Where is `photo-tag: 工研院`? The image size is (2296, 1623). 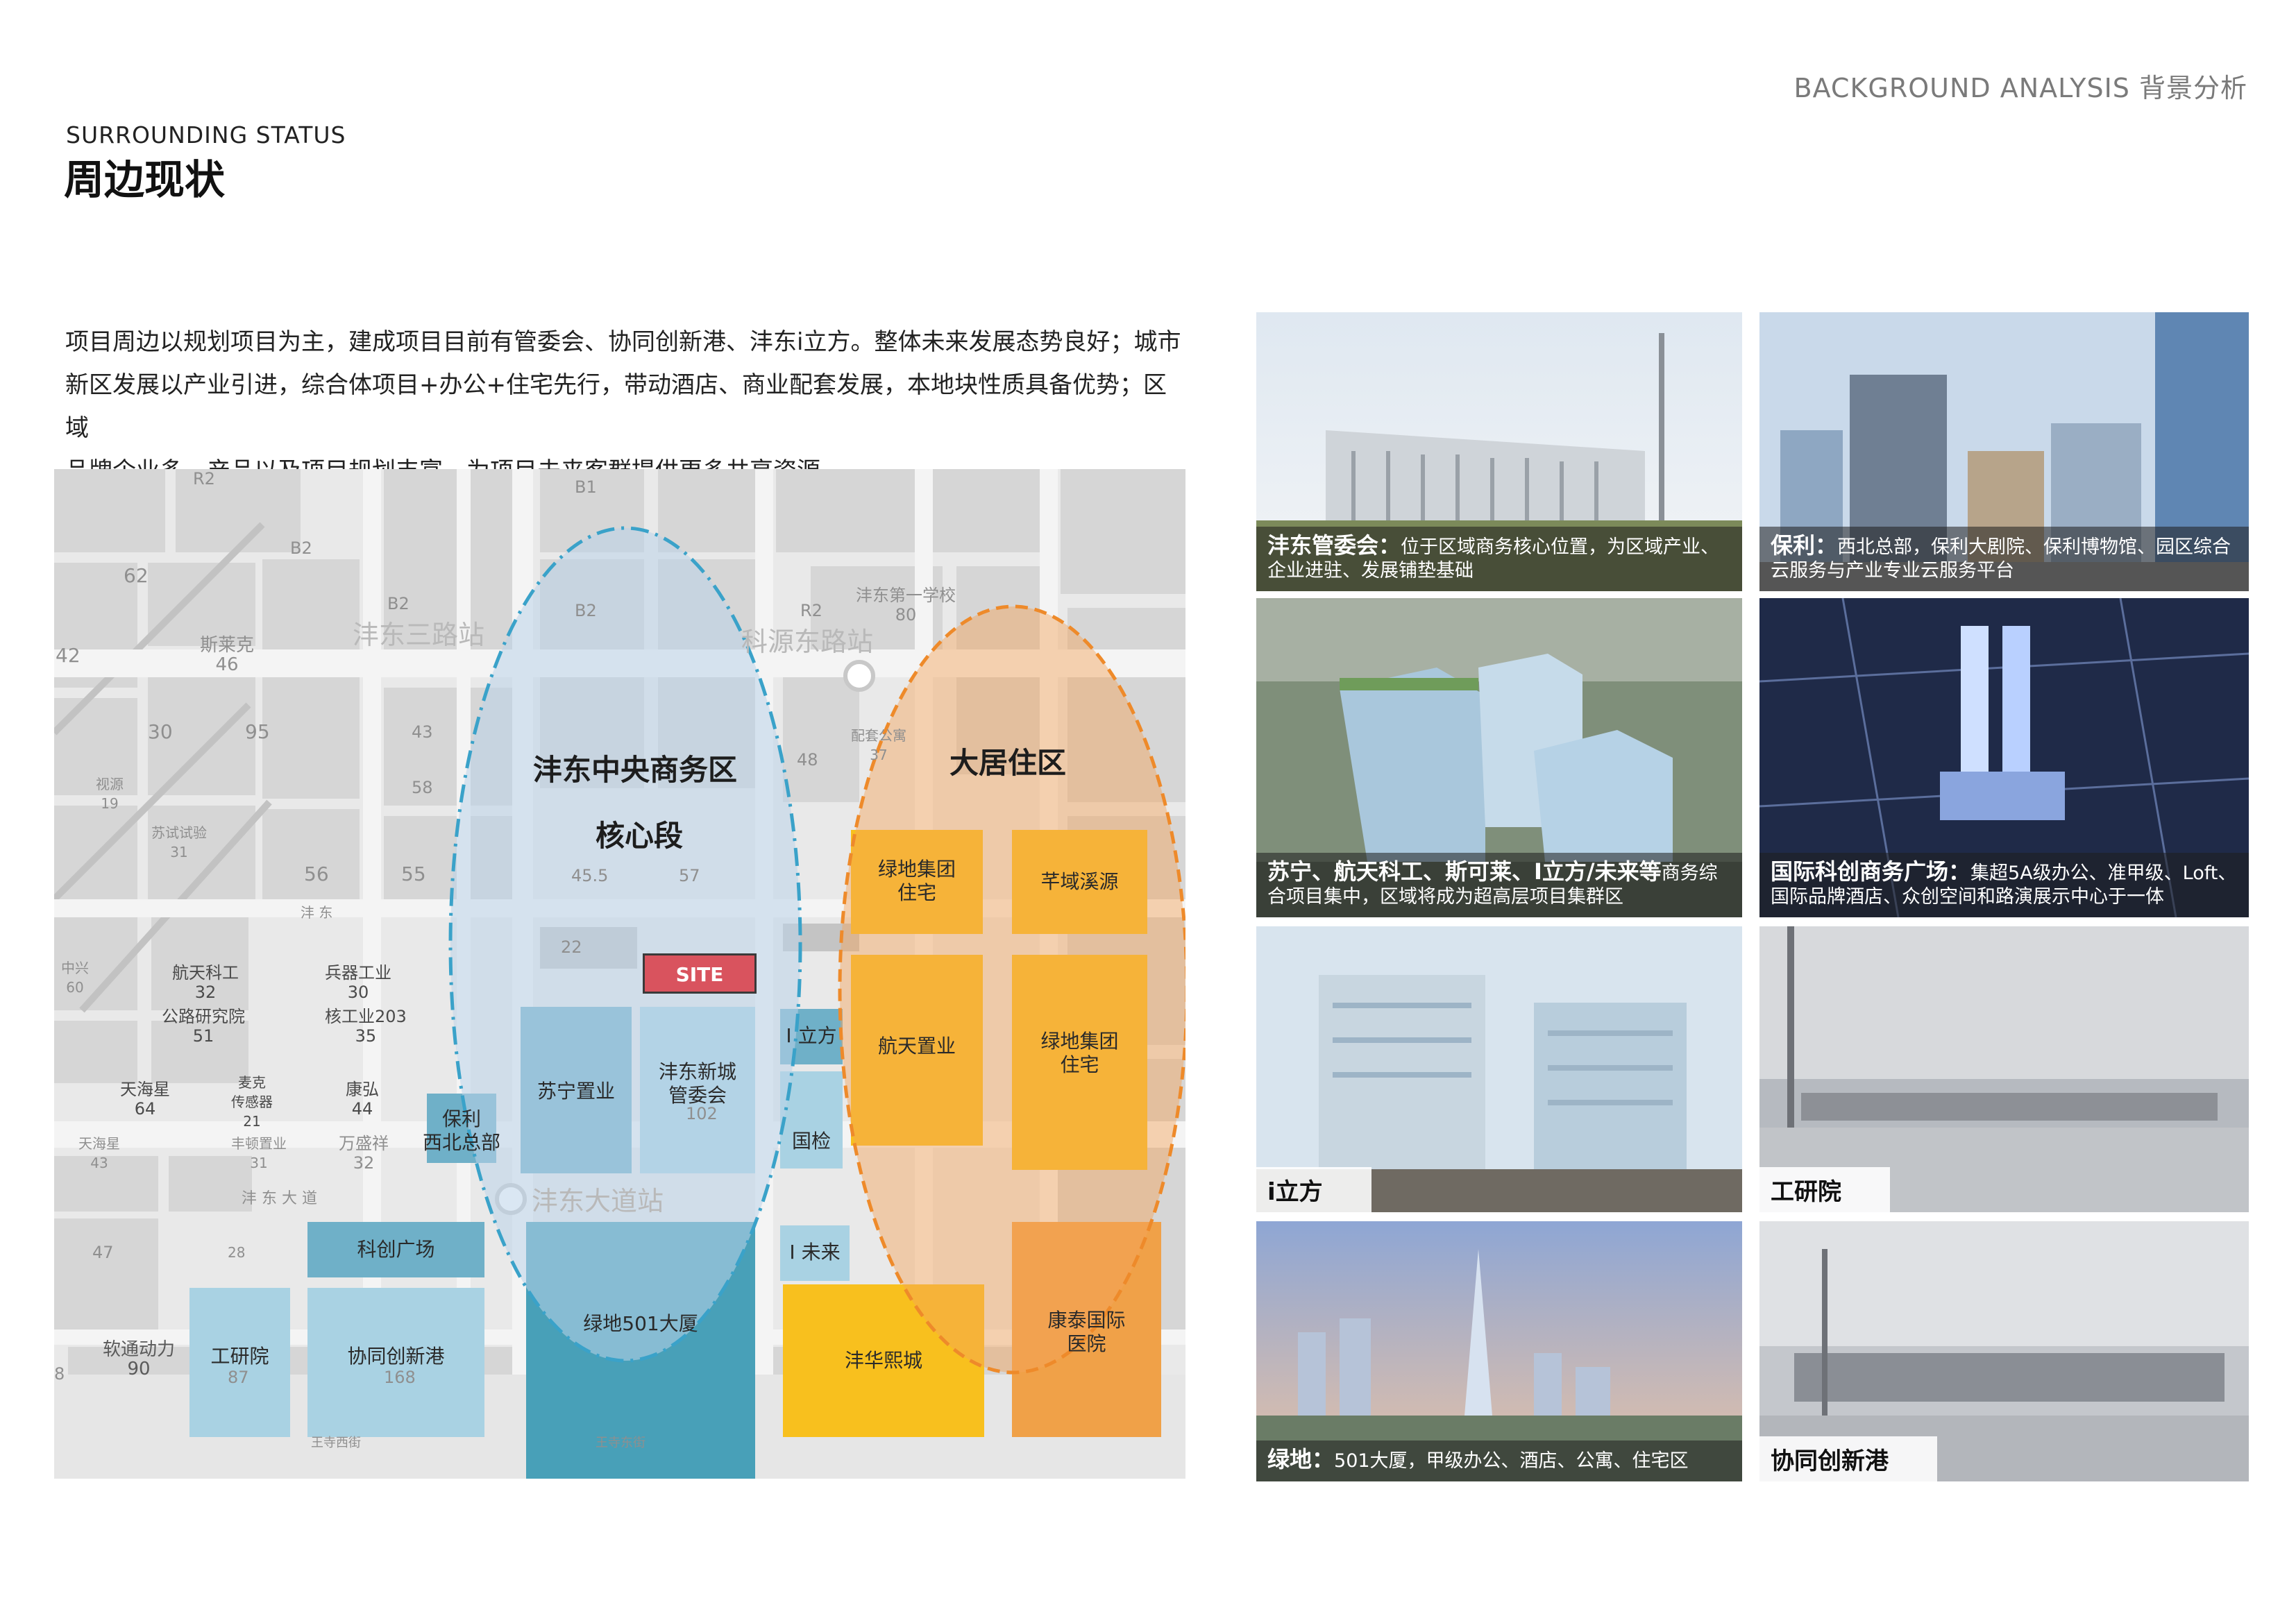 photo-tag: 工研院 is located at coordinates (1825, 1189).